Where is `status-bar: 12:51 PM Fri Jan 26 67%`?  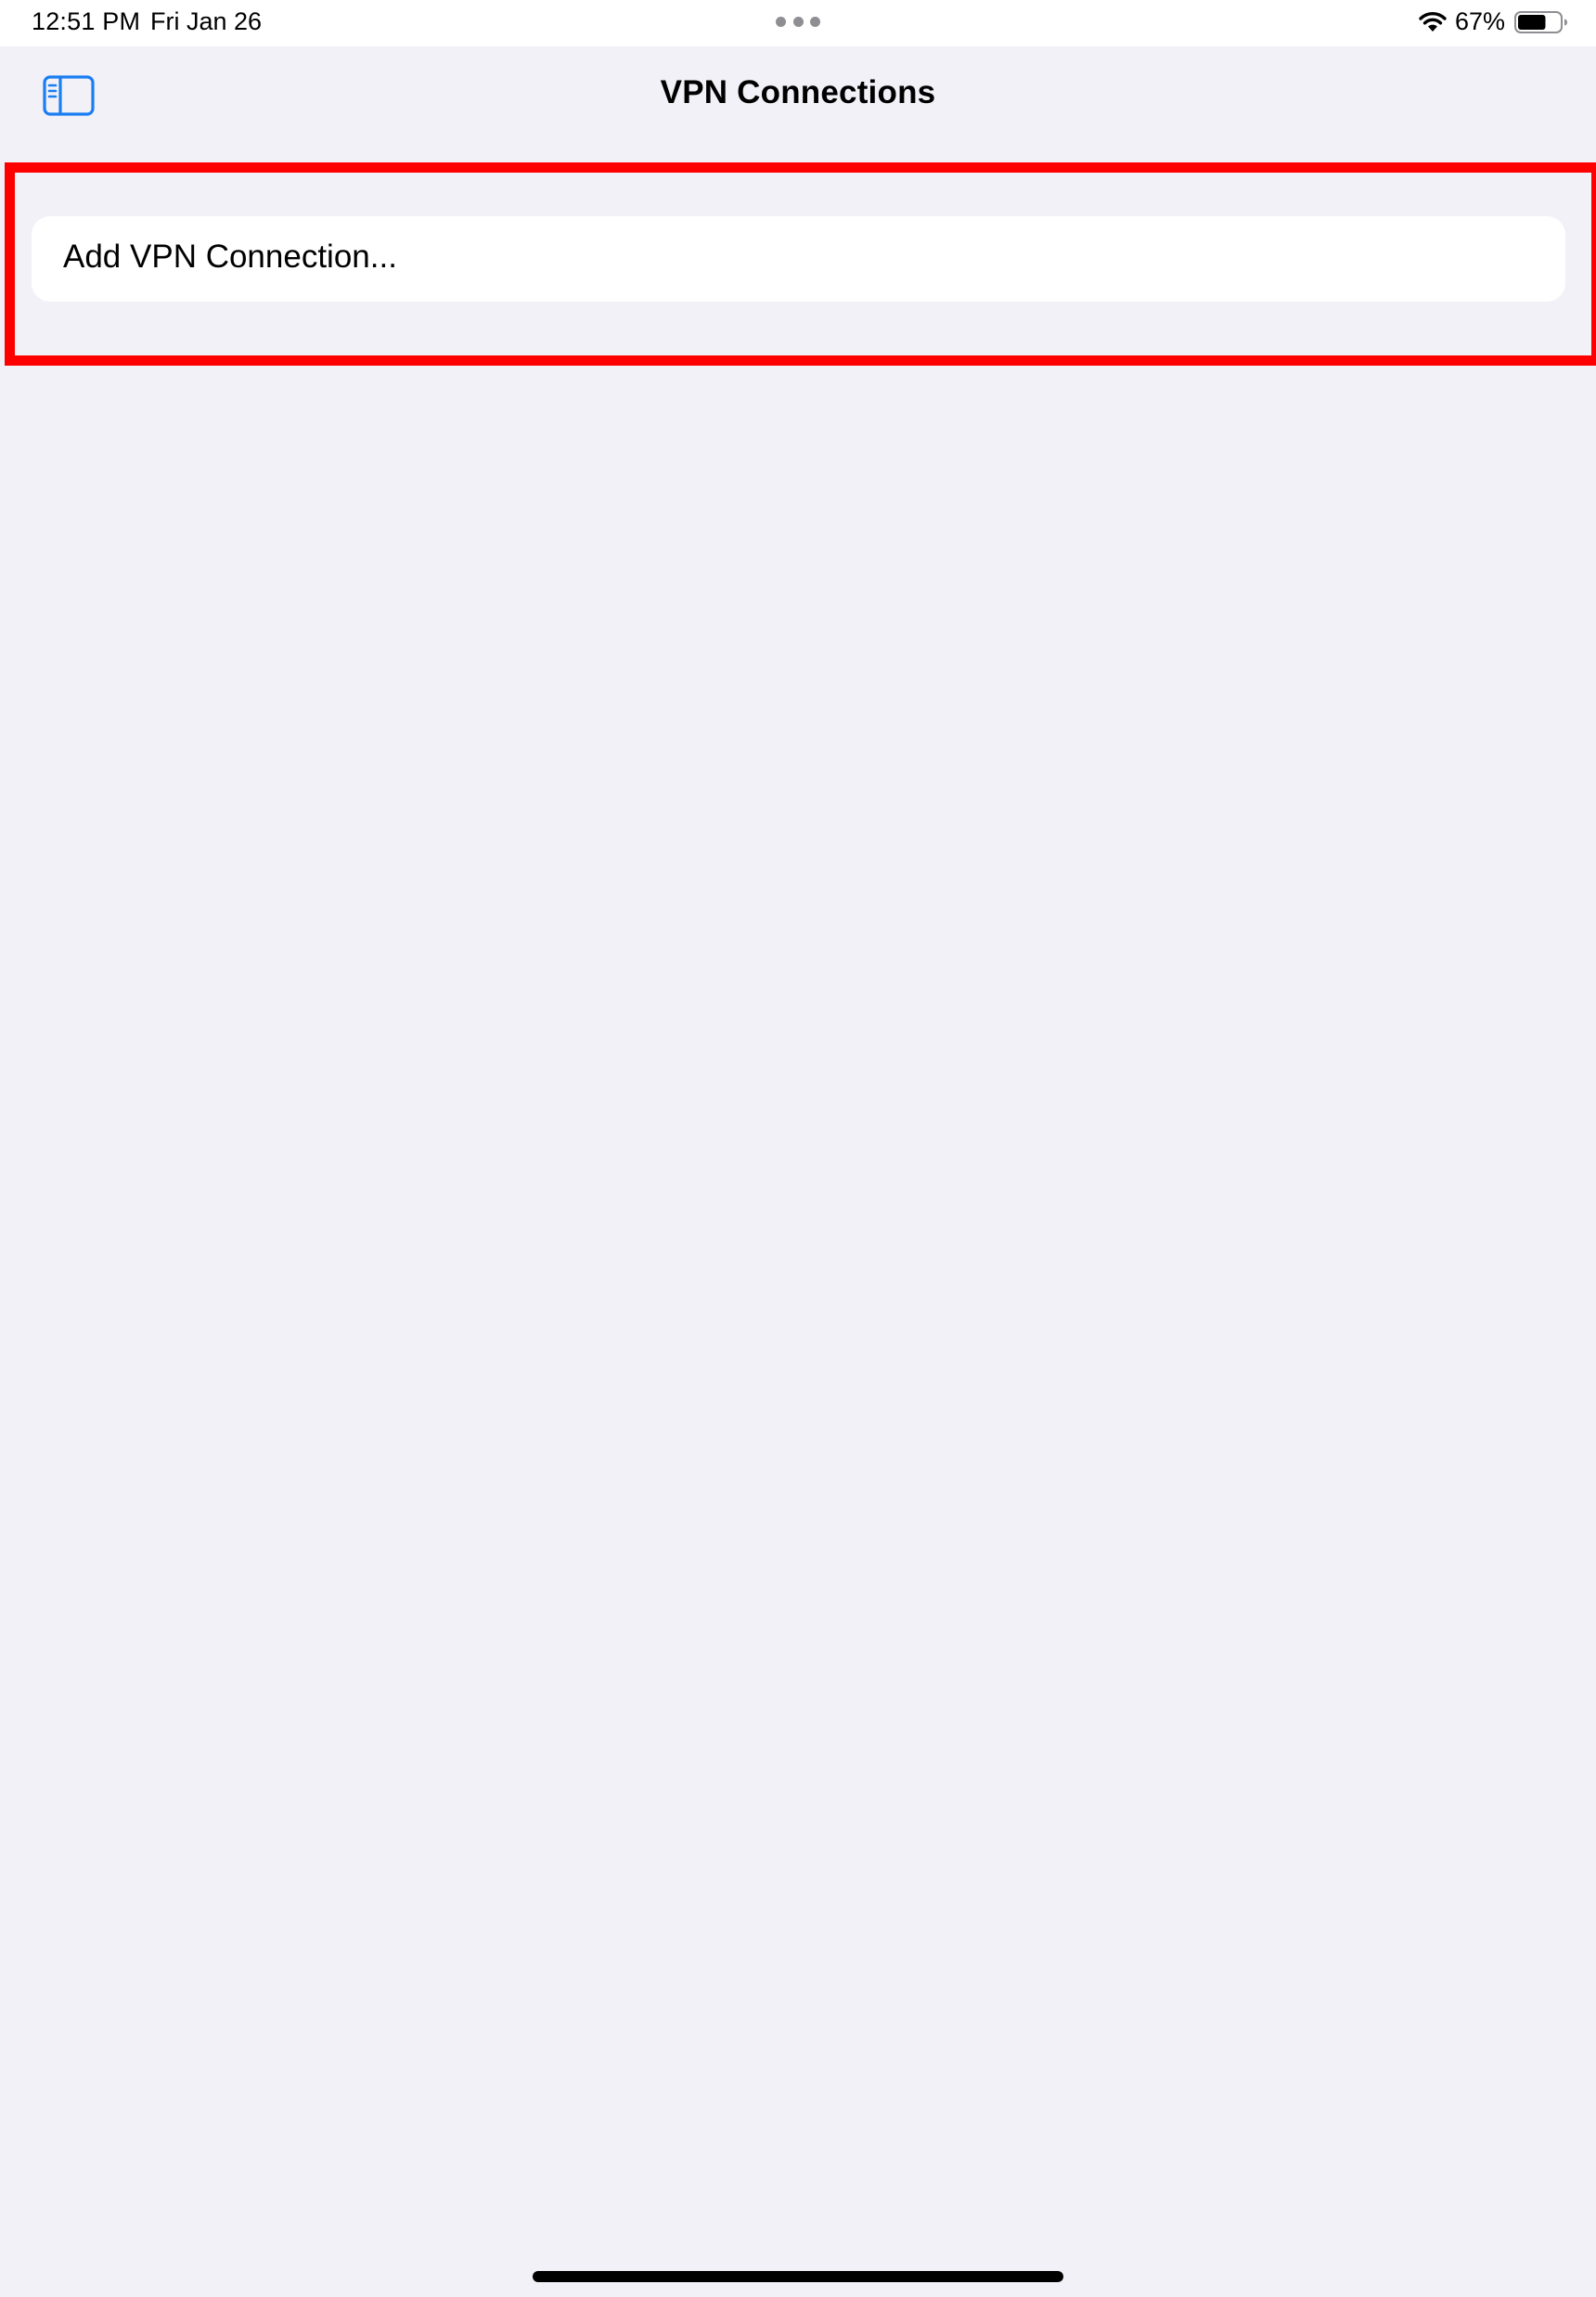 status-bar: 12:51 PM Fri Jan 26 67% is located at coordinates (798, 23).